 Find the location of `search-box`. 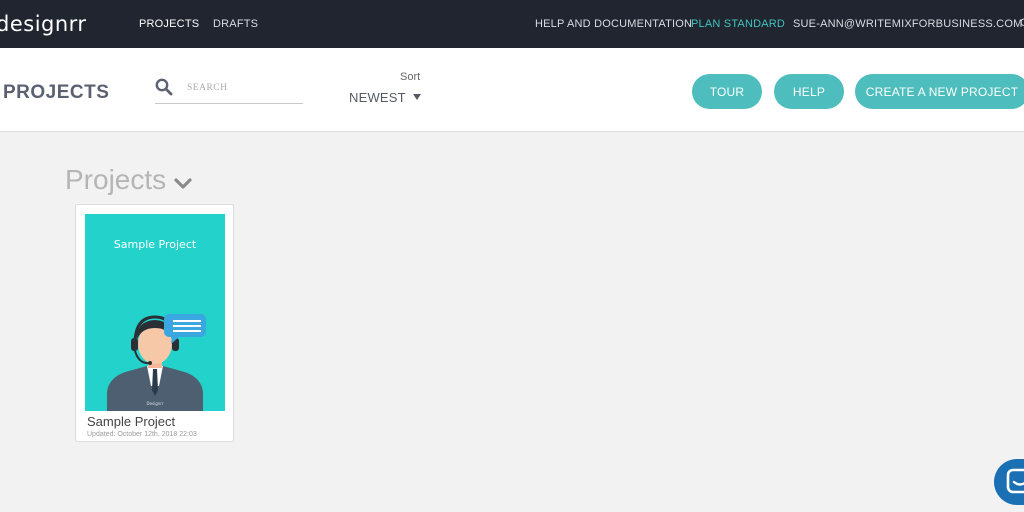

search-box is located at coordinates (229, 90).